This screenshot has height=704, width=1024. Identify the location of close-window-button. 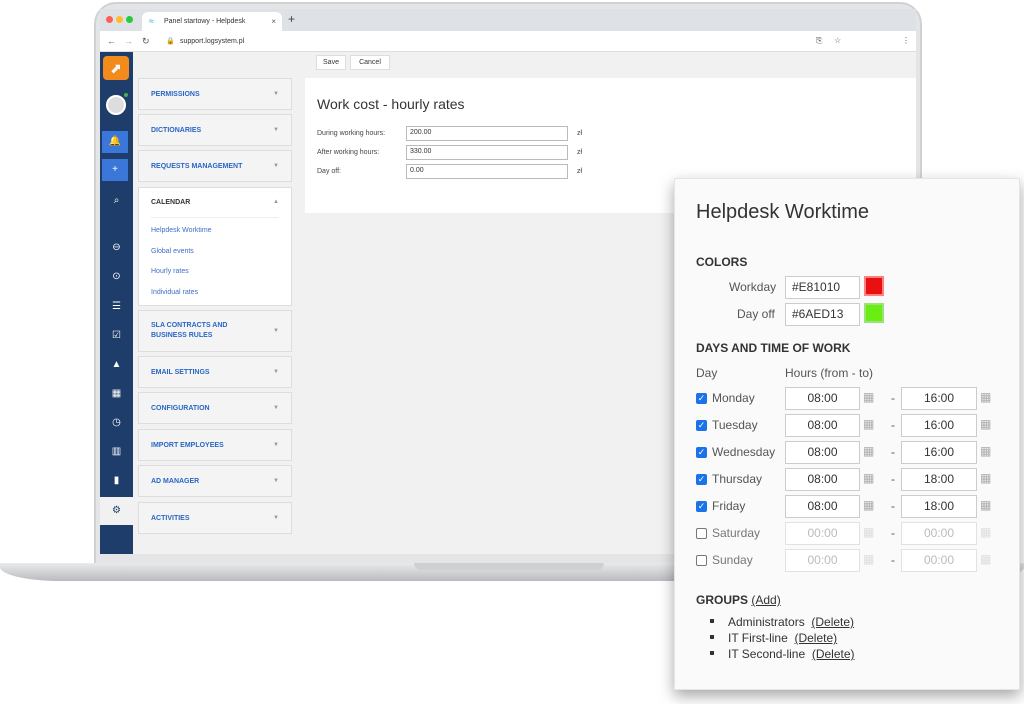
(109, 19).